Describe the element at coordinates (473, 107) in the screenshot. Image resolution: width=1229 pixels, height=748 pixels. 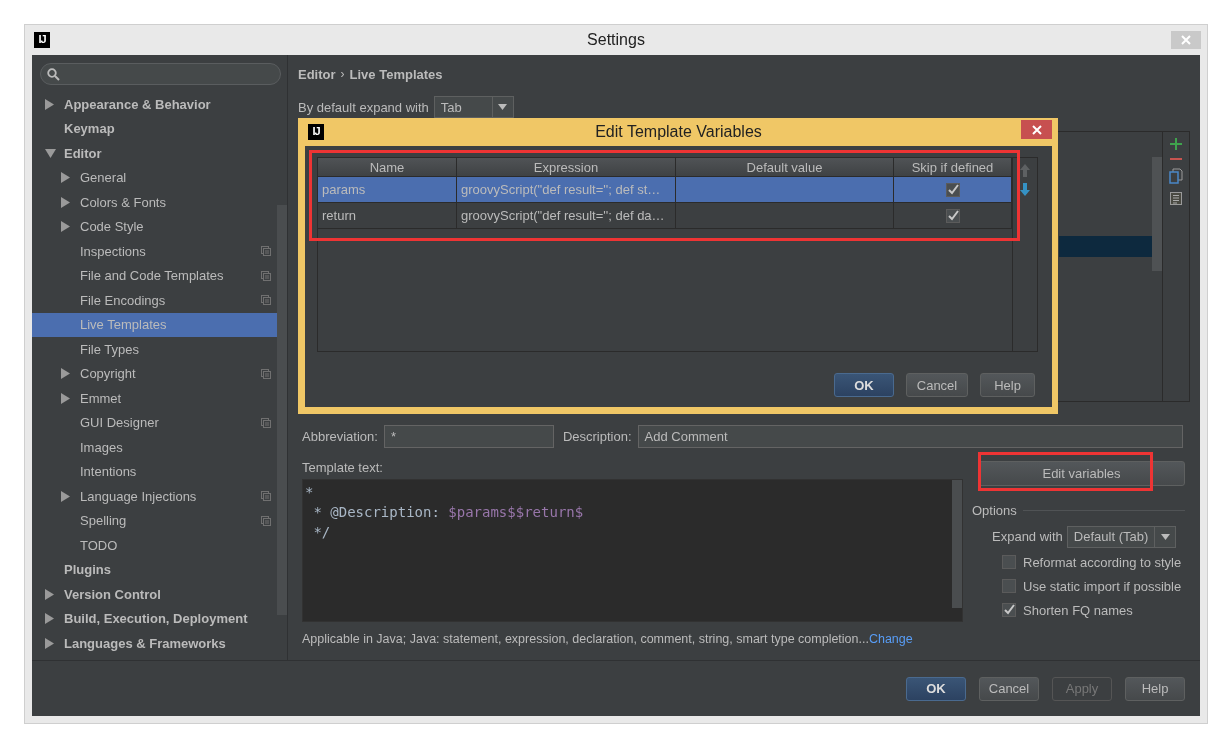
I see `expand-dropdown: Tab` at that location.